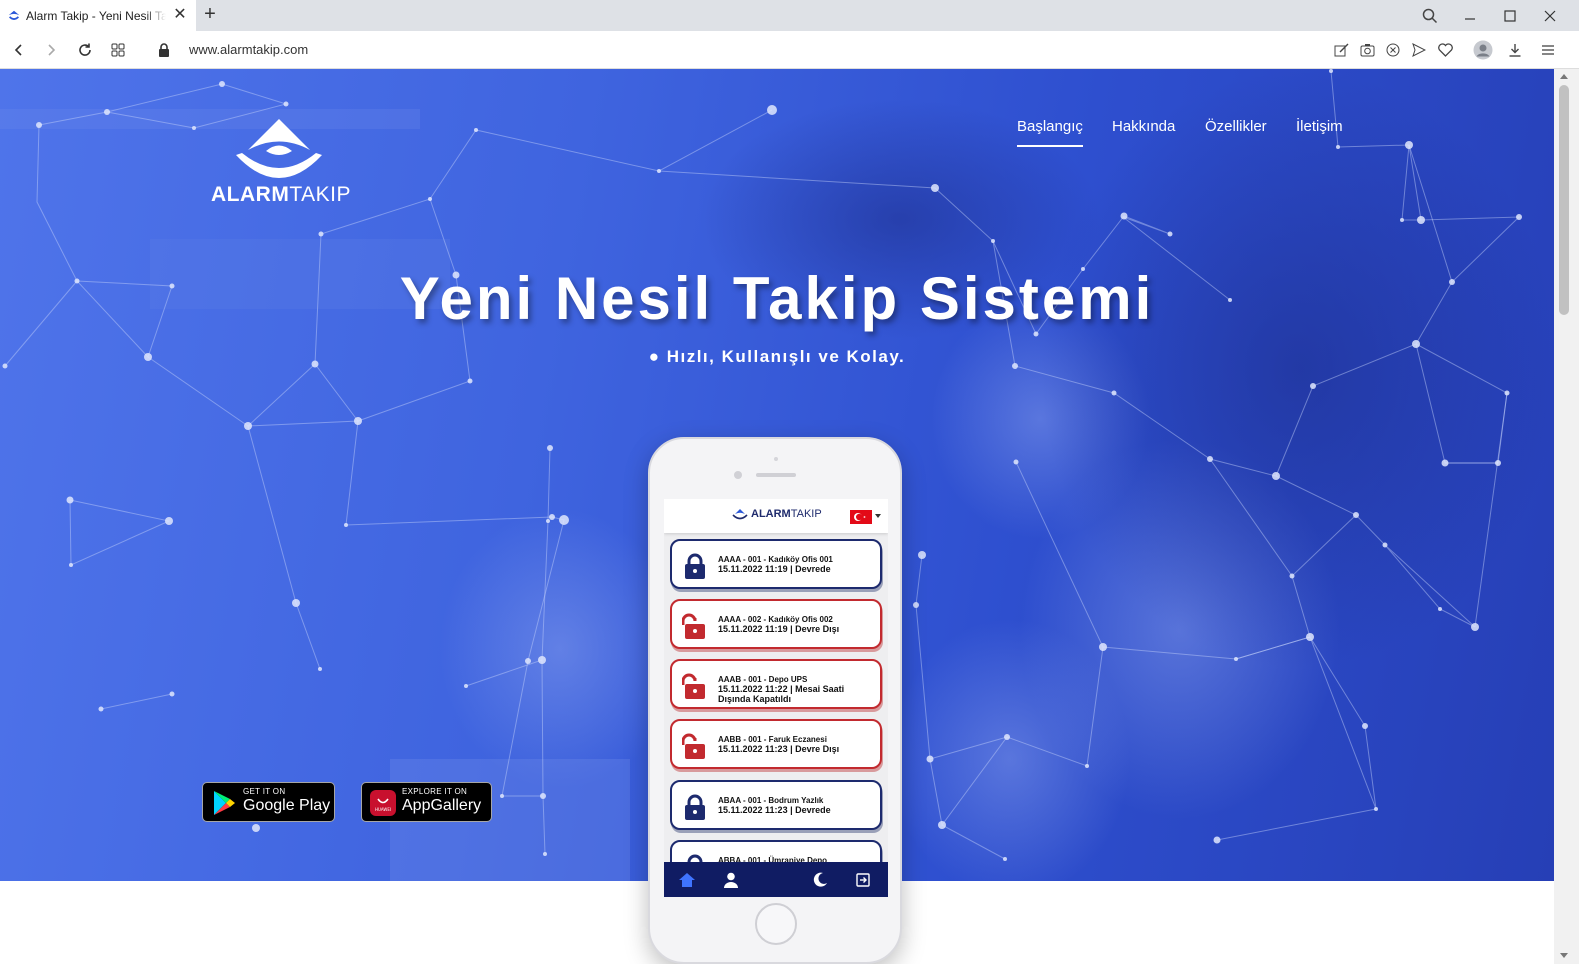 The height and width of the screenshot is (964, 1579). What do you see at coordinates (1367, 50) in the screenshot?
I see `camera-icon` at bounding box center [1367, 50].